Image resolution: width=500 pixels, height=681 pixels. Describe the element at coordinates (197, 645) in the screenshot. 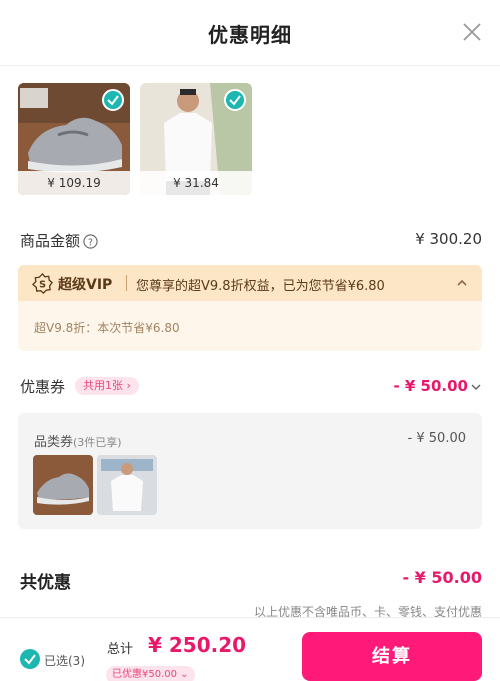

I see `total-value: ¥ 250.20` at that location.